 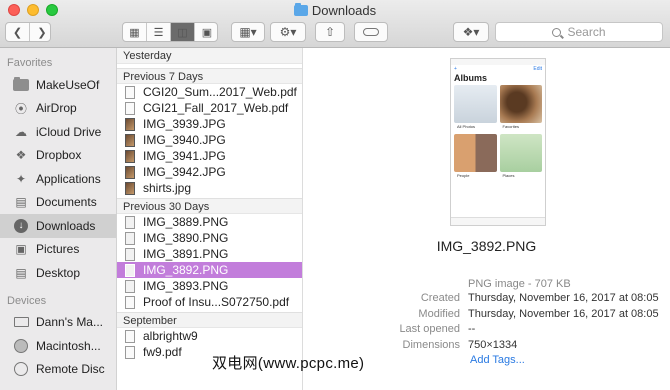 I want to click on forward-button: ❯, so click(x=40, y=32).